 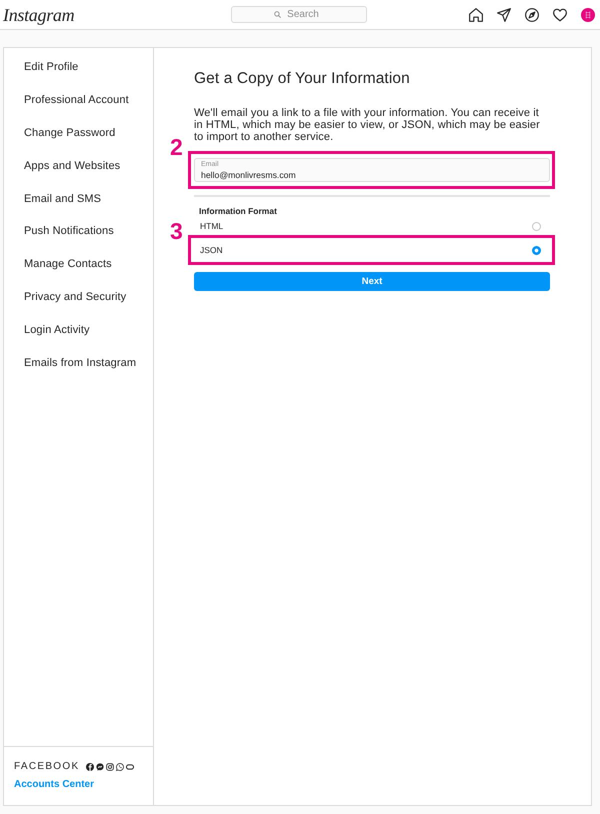 What do you see at coordinates (176, 231) in the screenshot?
I see `callout-number: 3` at bounding box center [176, 231].